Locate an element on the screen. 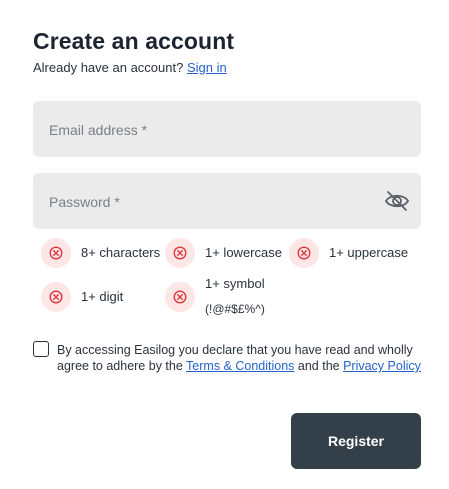  rule-label: 8+ characters is located at coordinates (121, 252).